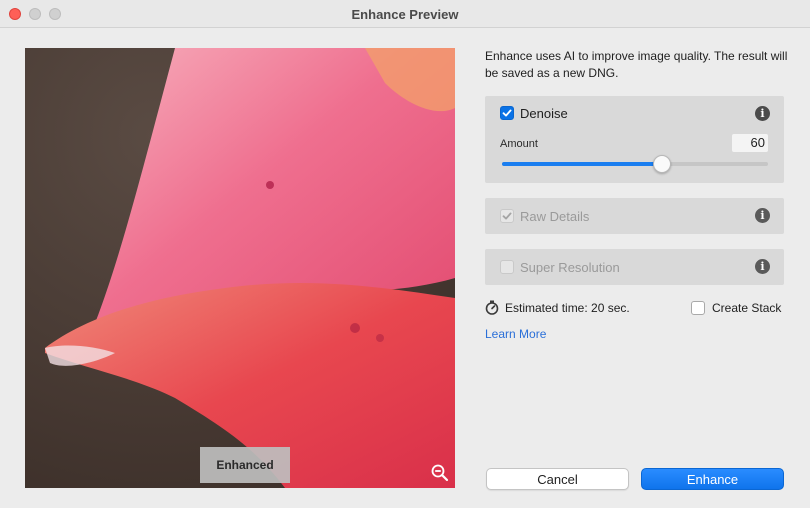  What do you see at coordinates (245, 465) in the screenshot?
I see `enhanced-label: Enhanced` at bounding box center [245, 465].